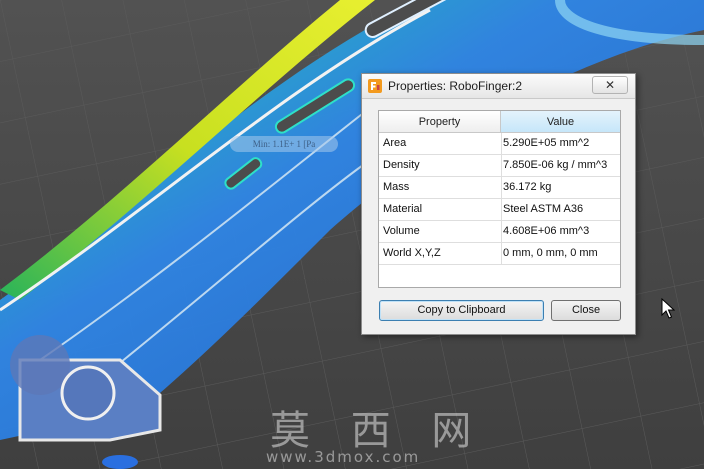  What do you see at coordinates (499, 232) in the screenshot?
I see `table-row: Volume 4.608E+06 mm^3` at bounding box center [499, 232].